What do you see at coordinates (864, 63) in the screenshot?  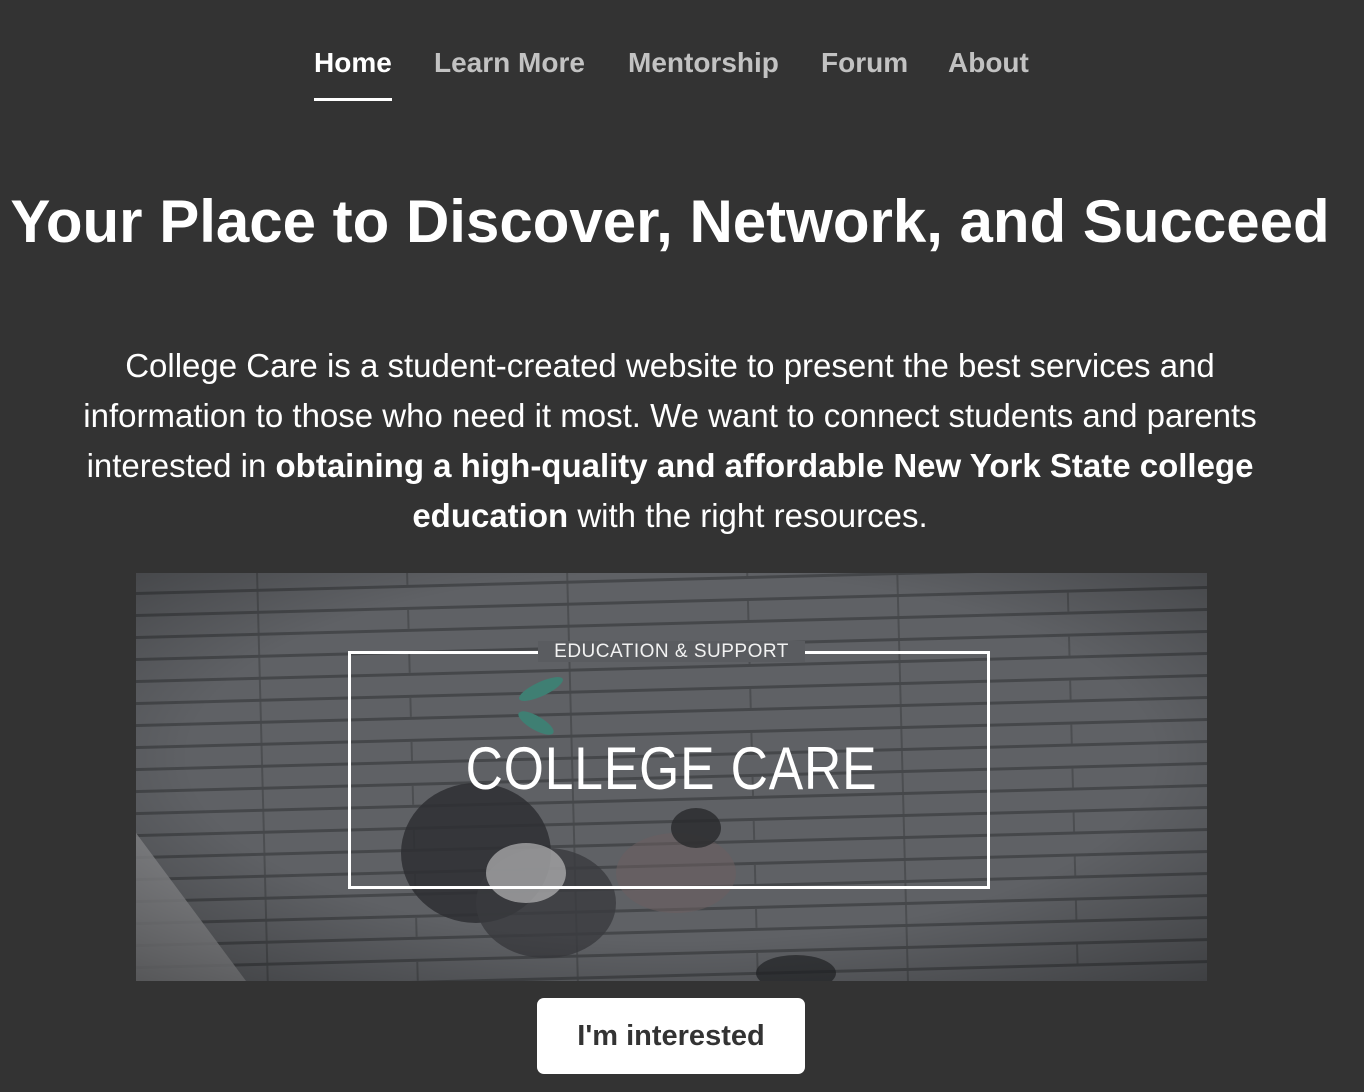 I see `nav-item-forum: Forum` at bounding box center [864, 63].